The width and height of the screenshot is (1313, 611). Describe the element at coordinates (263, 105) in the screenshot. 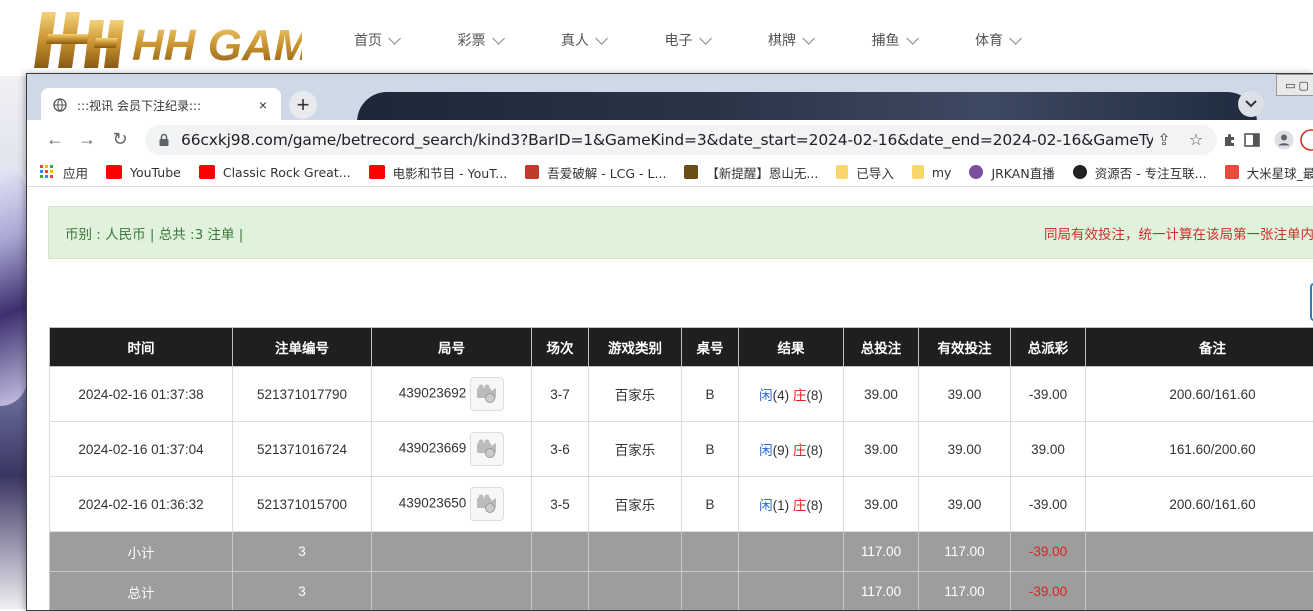

I see `tab-close-icon: ×` at that location.